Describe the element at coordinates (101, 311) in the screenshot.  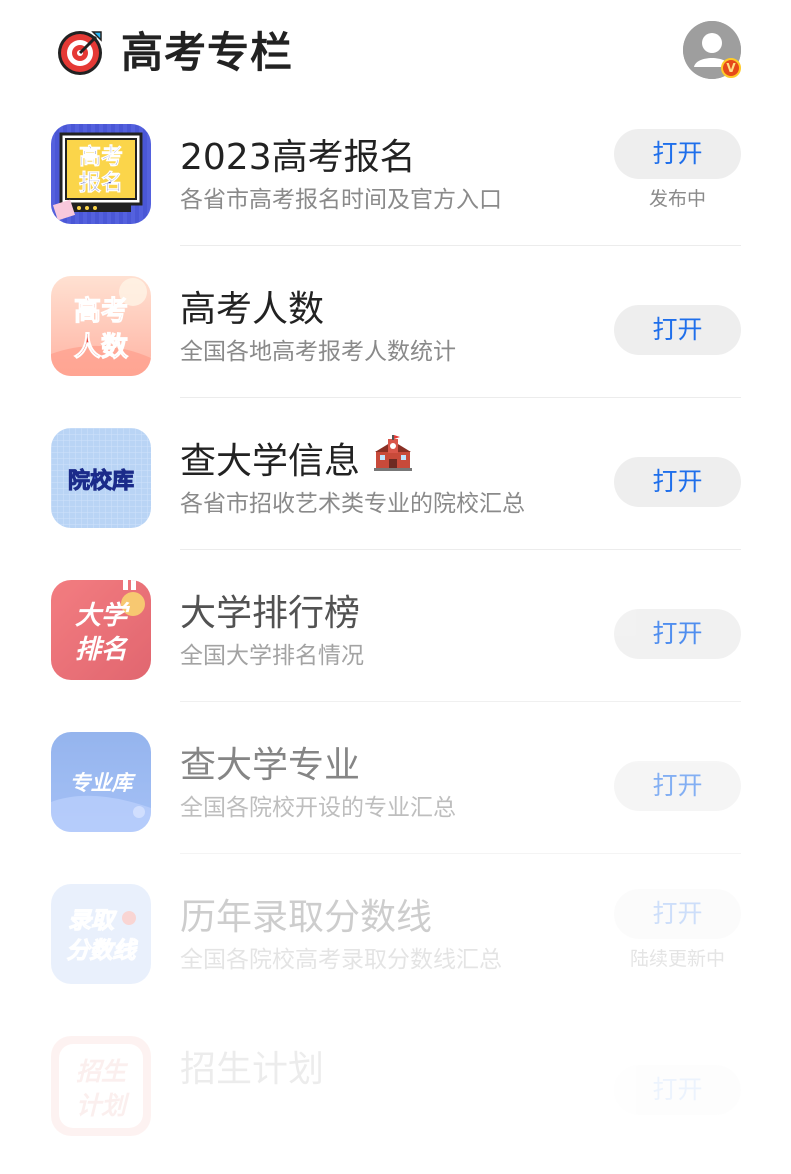
I see `exam-count-icon-text-1: 高考` at that location.